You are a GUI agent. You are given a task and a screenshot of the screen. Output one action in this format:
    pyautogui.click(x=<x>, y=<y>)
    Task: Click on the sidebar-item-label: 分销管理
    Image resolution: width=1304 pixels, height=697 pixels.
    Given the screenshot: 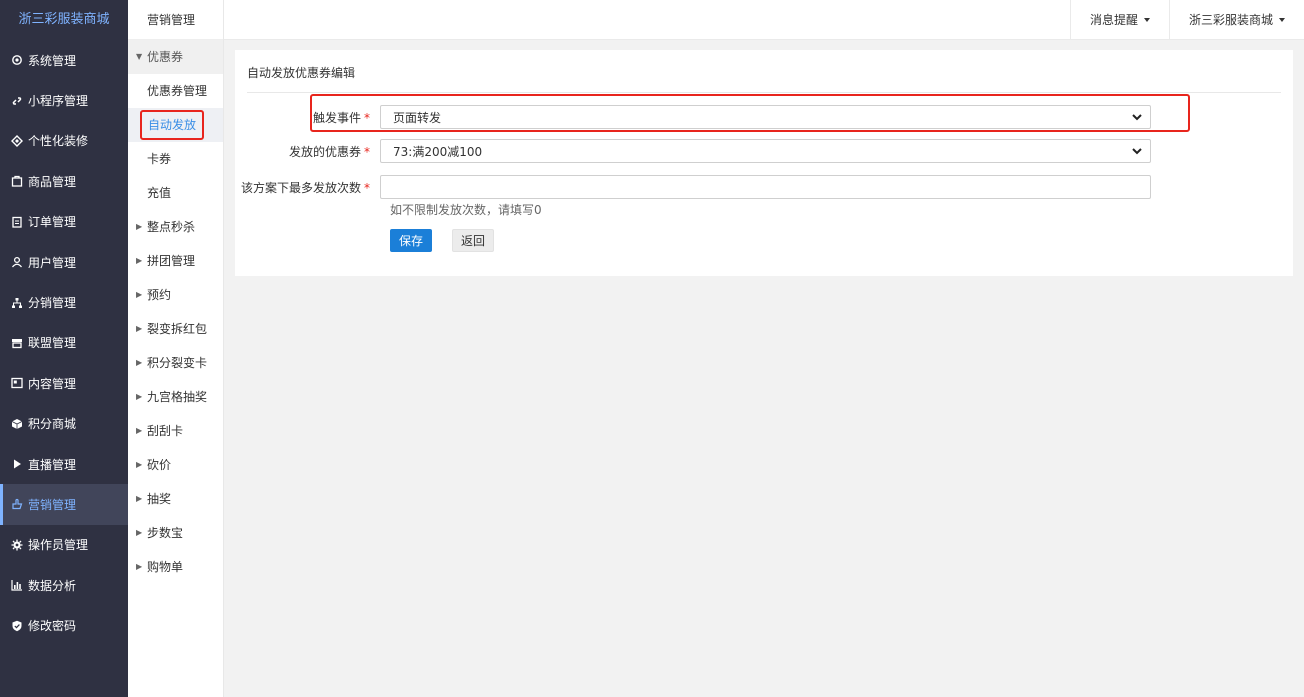 What is the action you would take?
    pyautogui.click(x=52, y=303)
    